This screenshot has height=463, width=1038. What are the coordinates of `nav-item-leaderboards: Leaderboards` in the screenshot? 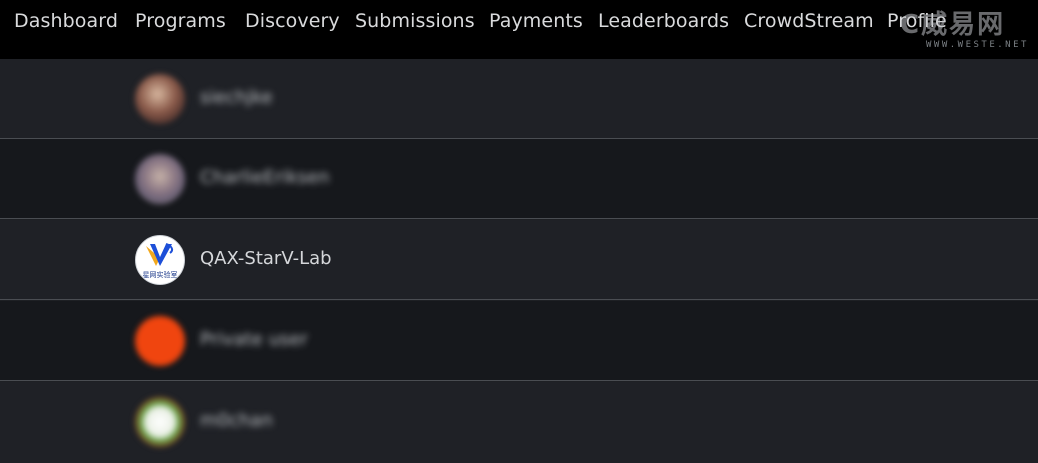 It's located at (663, 21).